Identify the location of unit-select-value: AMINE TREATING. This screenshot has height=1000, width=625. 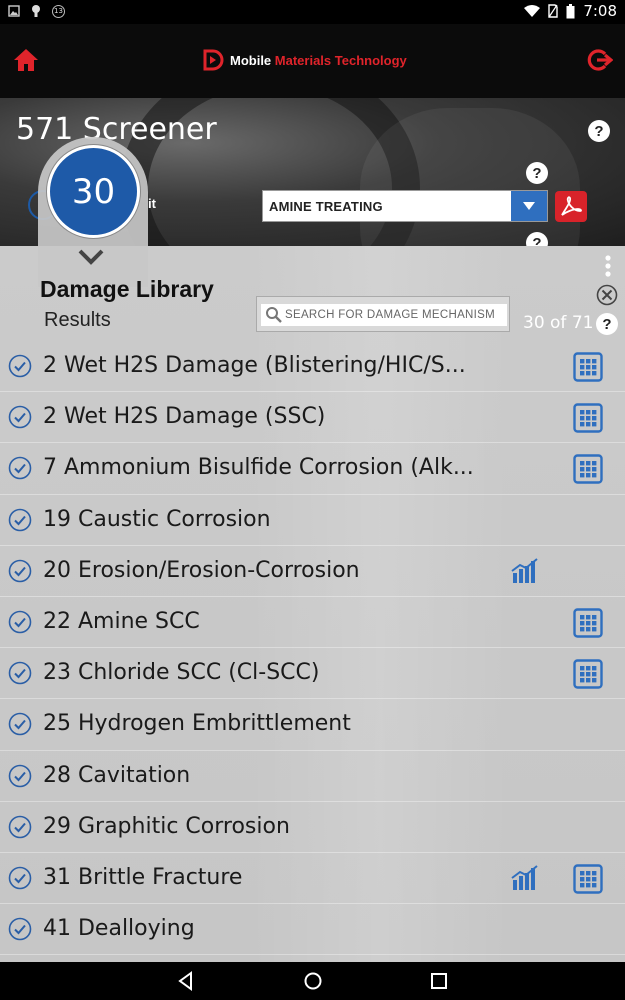
(326, 206).